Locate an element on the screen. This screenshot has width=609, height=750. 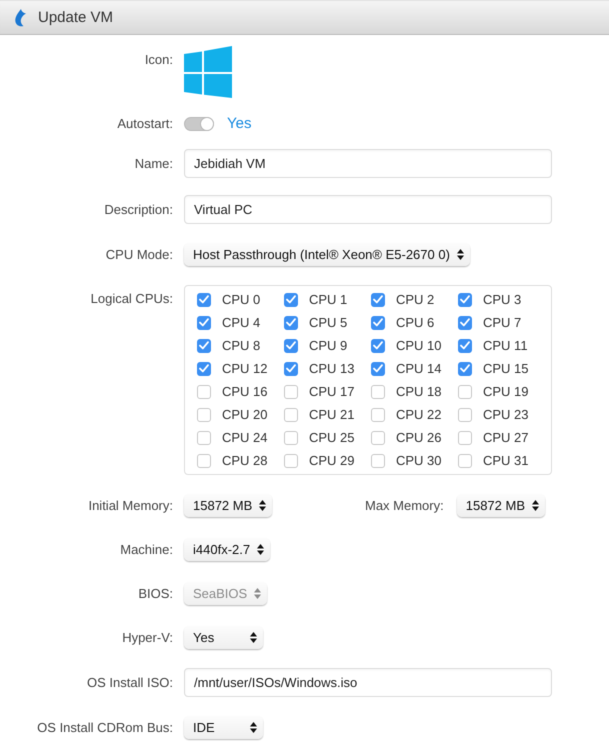
checkbox-label: CPU 28 is located at coordinates (245, 460).